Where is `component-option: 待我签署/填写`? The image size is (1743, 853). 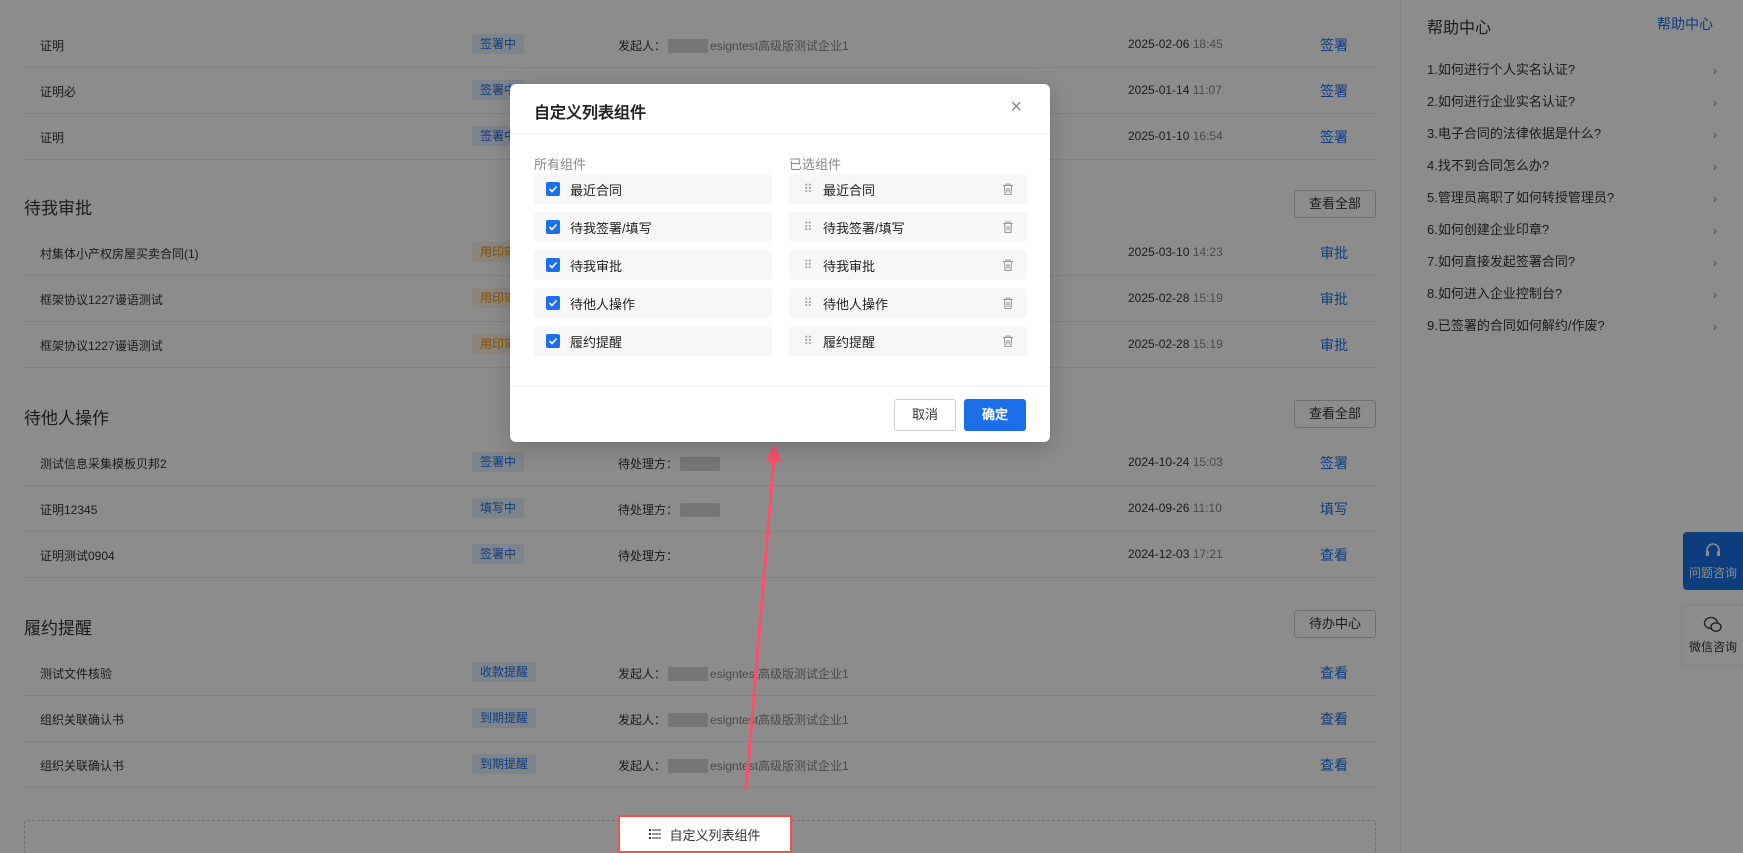 component-option: 待我签署/填写 is located at coordinates (653, 227).